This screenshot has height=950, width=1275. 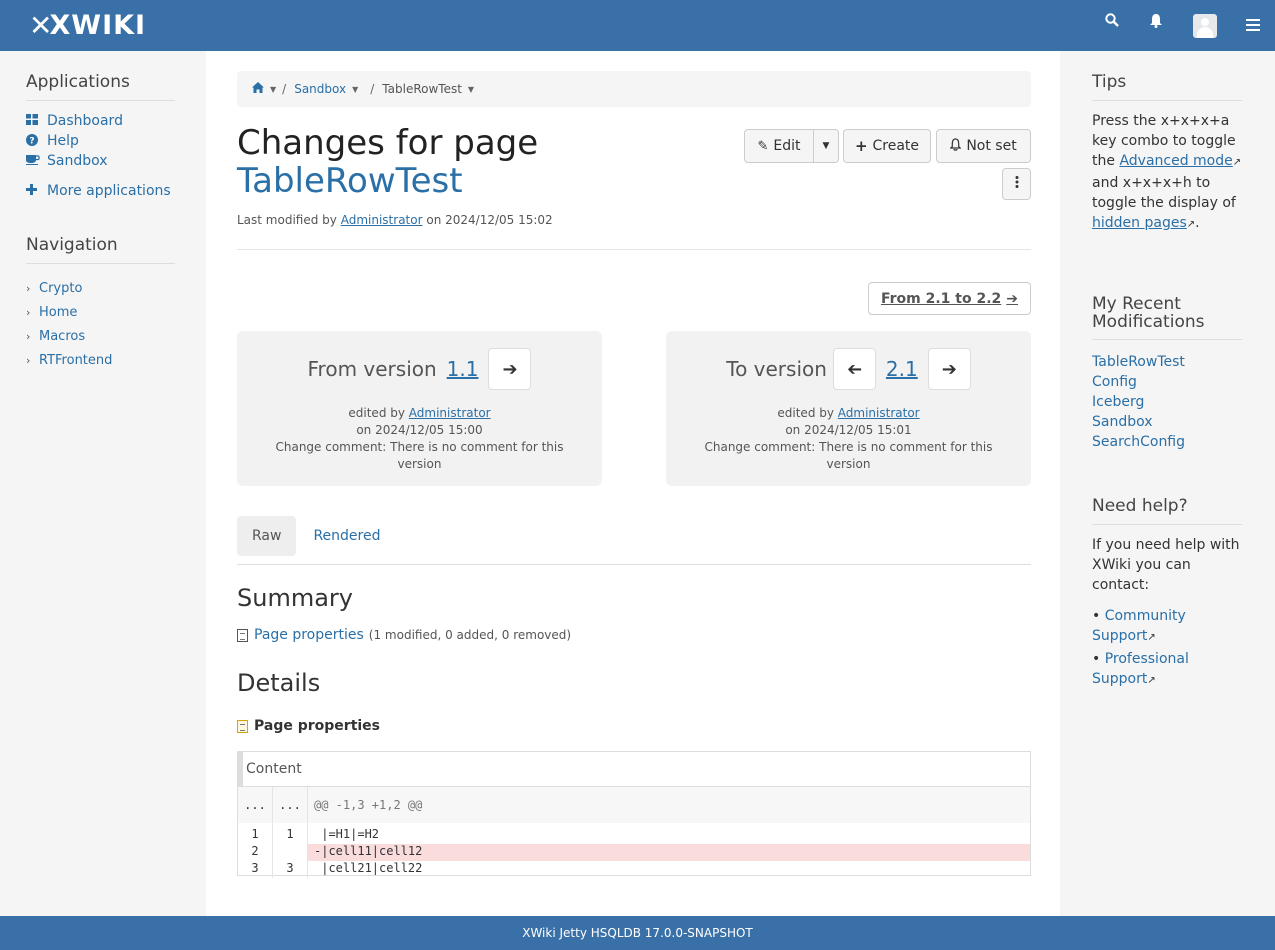 What do you see at coordinates (422, 89) in the screenshot?
I see `breadcrumb-current: TableRowTest` at bounding box center [422, 89].